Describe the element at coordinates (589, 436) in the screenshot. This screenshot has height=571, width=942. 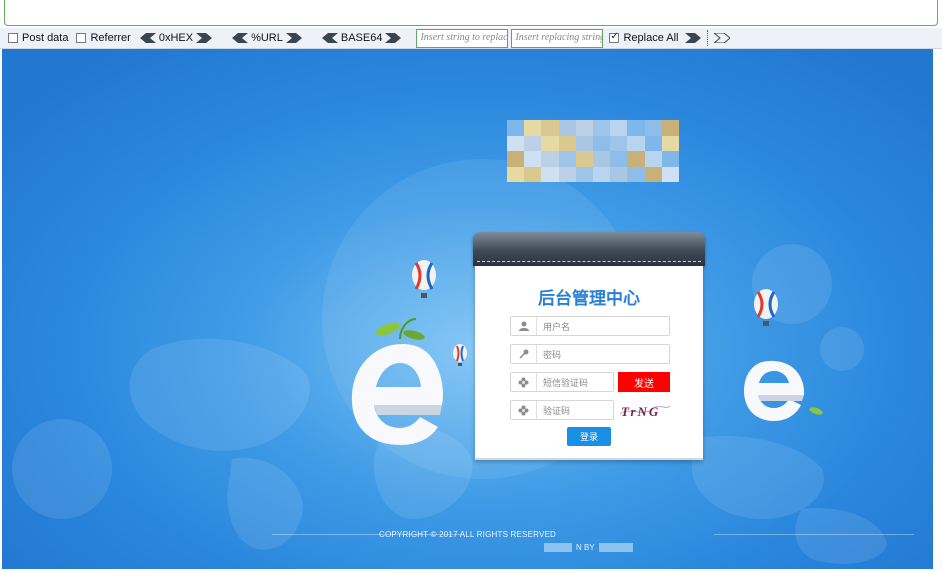
I see `login-button: 登录` at that location.